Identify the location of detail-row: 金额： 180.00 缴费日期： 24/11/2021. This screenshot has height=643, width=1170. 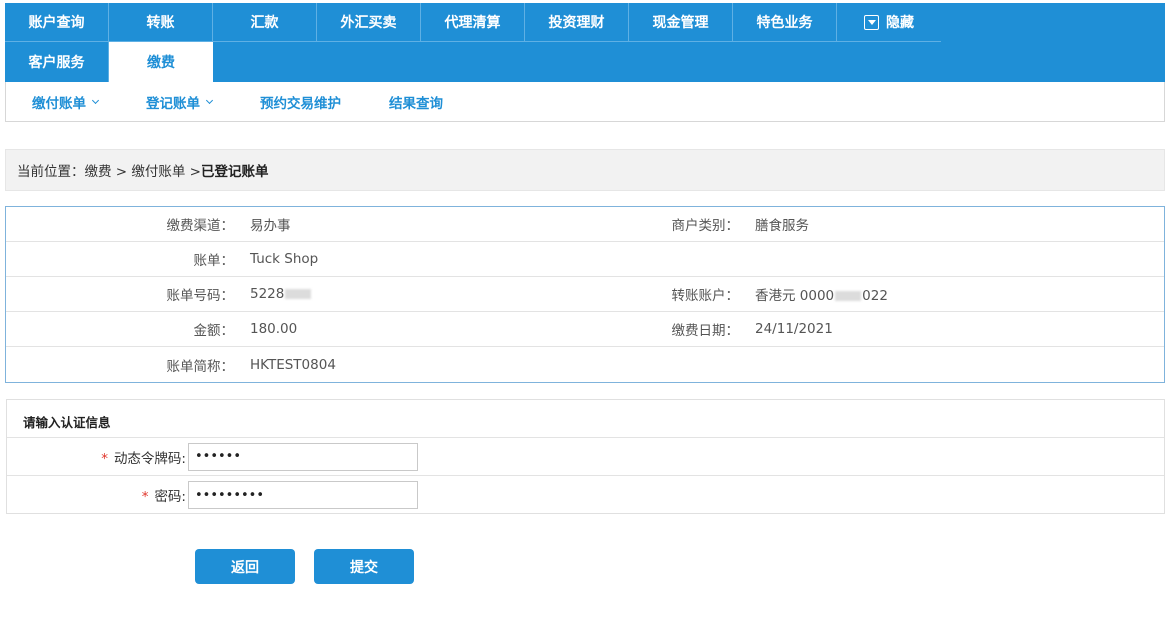
(585, 329).